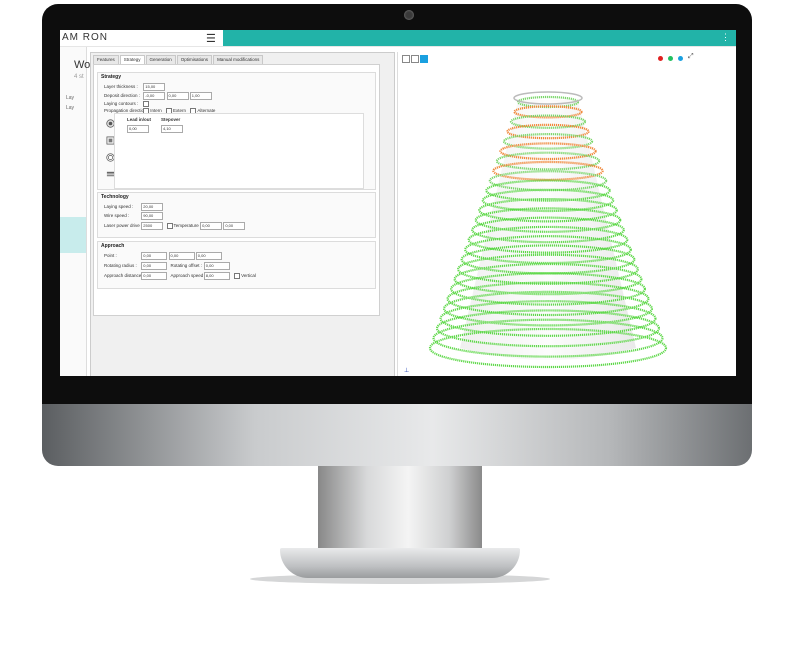 The width and height of the screenshot is (800, 654). What do you see at coordinates (113, 246) in the screenshot?
I see `approach-title: Approach` at bounding box center [113, 246].